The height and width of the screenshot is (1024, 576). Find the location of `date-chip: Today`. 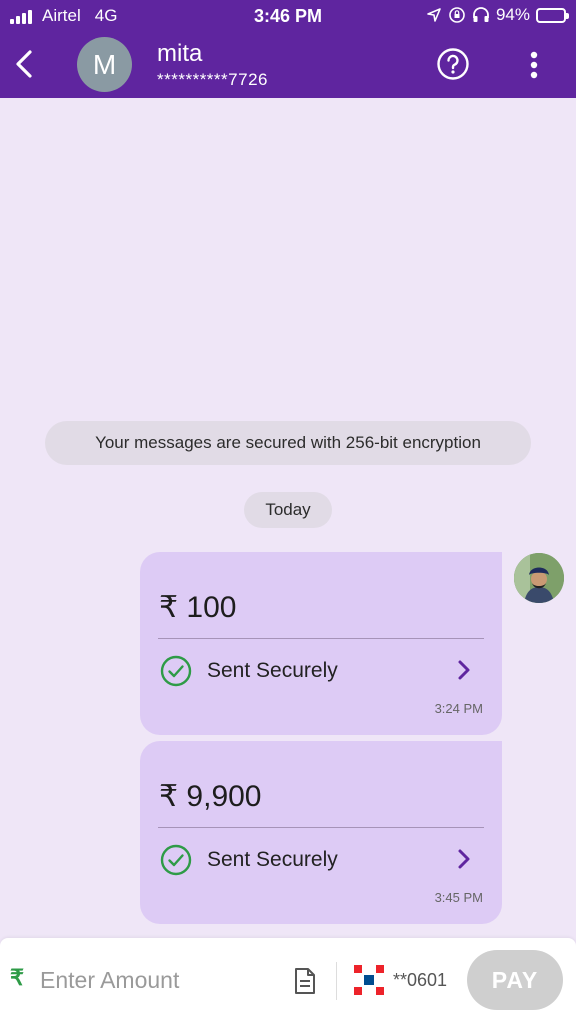

date-chip: Today is located at coordinates (288, 510).